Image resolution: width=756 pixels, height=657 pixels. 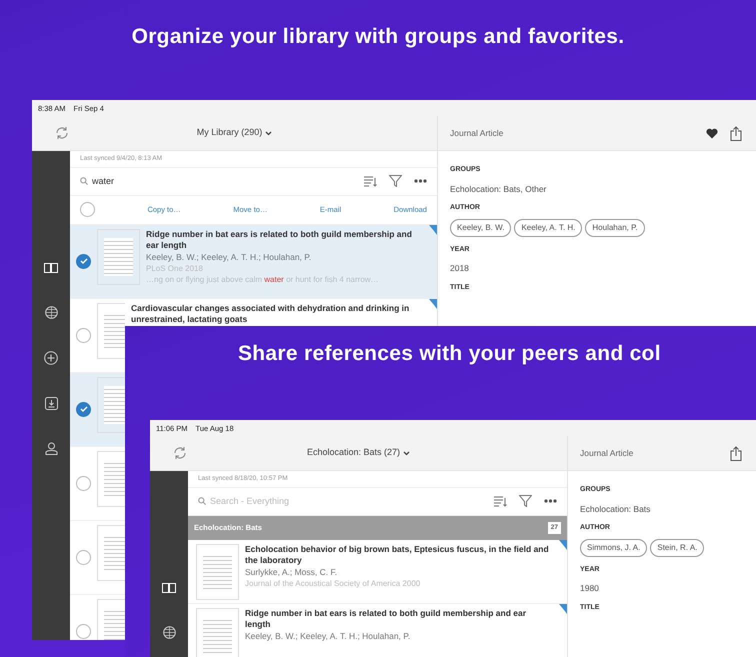 I want to click on reference-journal: PLoS One 2018, so click(x=175, y=268).